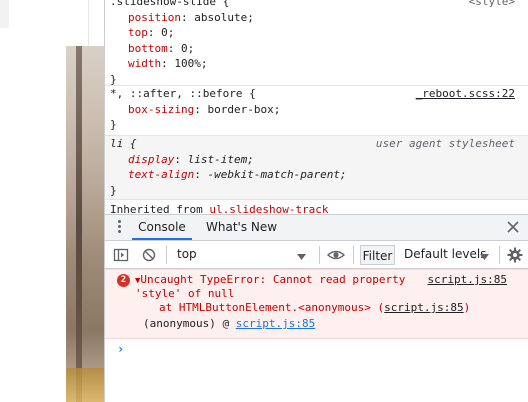  I want to click on log-levels-dropdown: Default levels, so click(445, 254).